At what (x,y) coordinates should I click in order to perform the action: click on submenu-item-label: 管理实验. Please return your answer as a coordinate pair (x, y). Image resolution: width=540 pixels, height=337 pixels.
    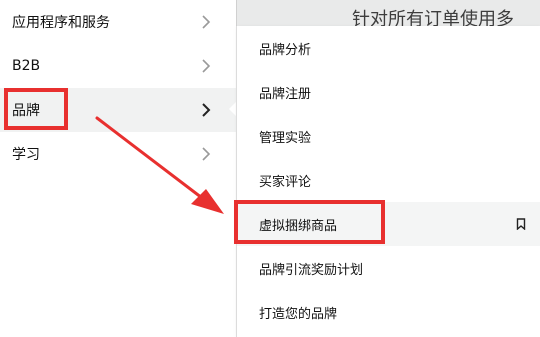
    Looking at the image, I should click on (285, 138).